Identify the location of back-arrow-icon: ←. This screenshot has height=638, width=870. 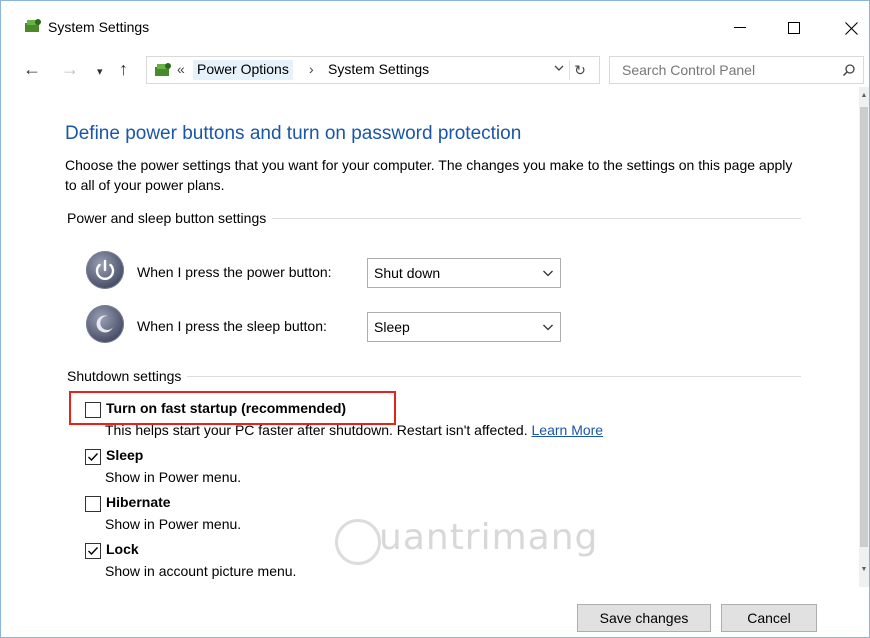
(32, 69).